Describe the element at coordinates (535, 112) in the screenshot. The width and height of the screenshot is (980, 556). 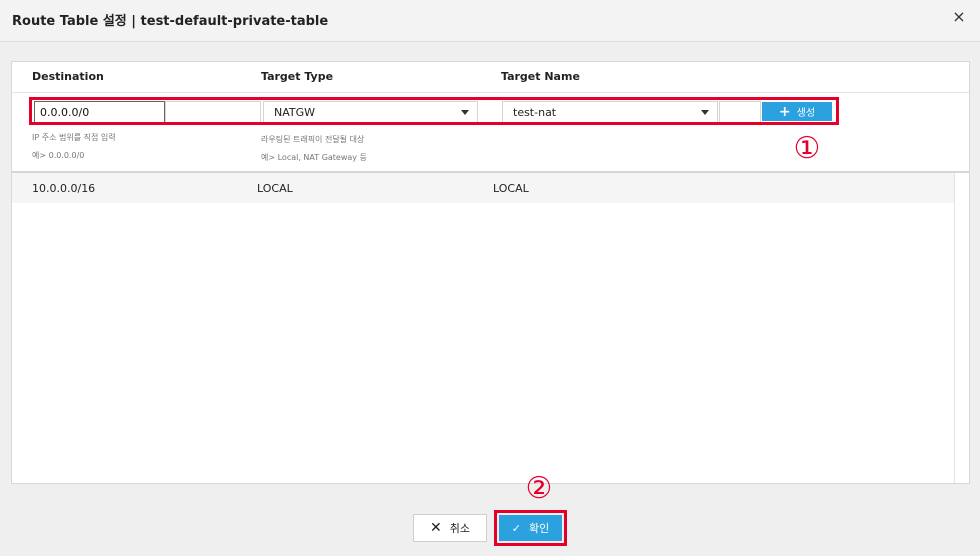
I see `target-name-selected: test-nat` at that location.